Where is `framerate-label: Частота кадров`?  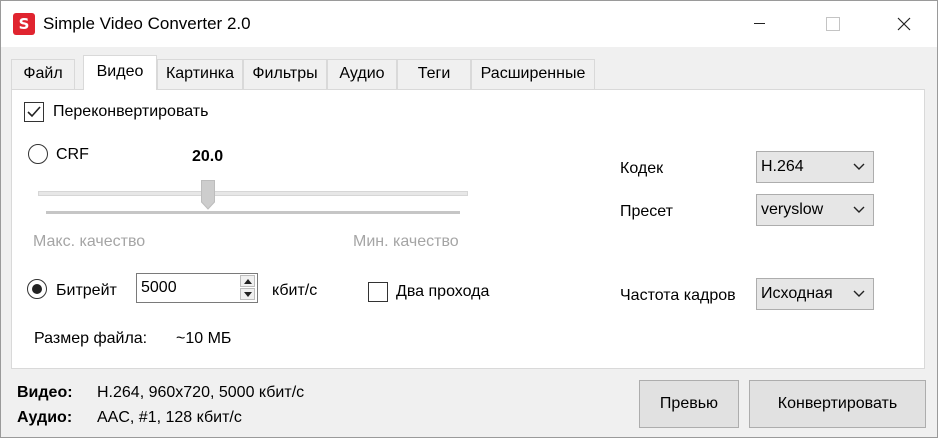 framerate-label: Частота кадров is located at coordinates (678, 295).